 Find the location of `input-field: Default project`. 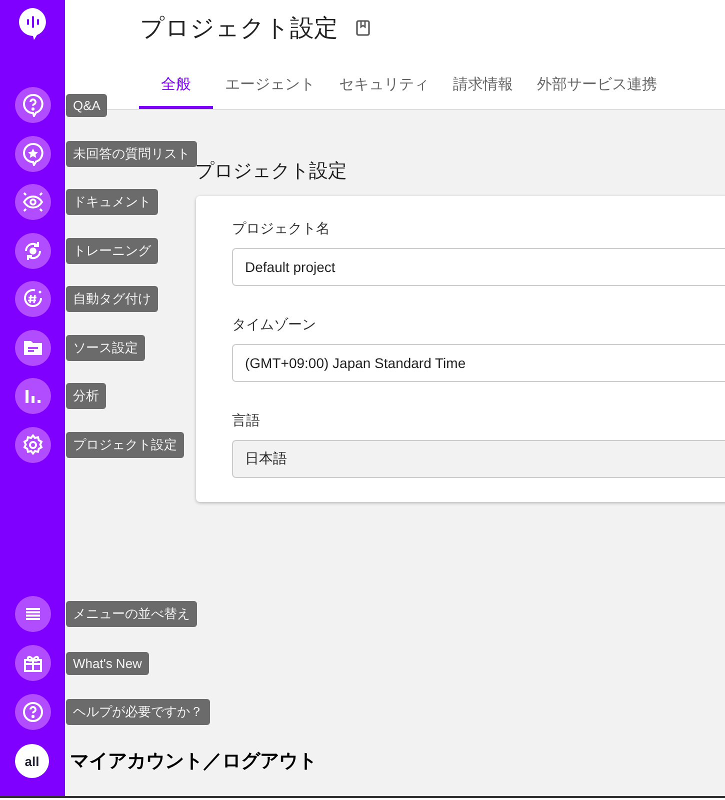

input-field: Default project is located at coordinates (478, 267).